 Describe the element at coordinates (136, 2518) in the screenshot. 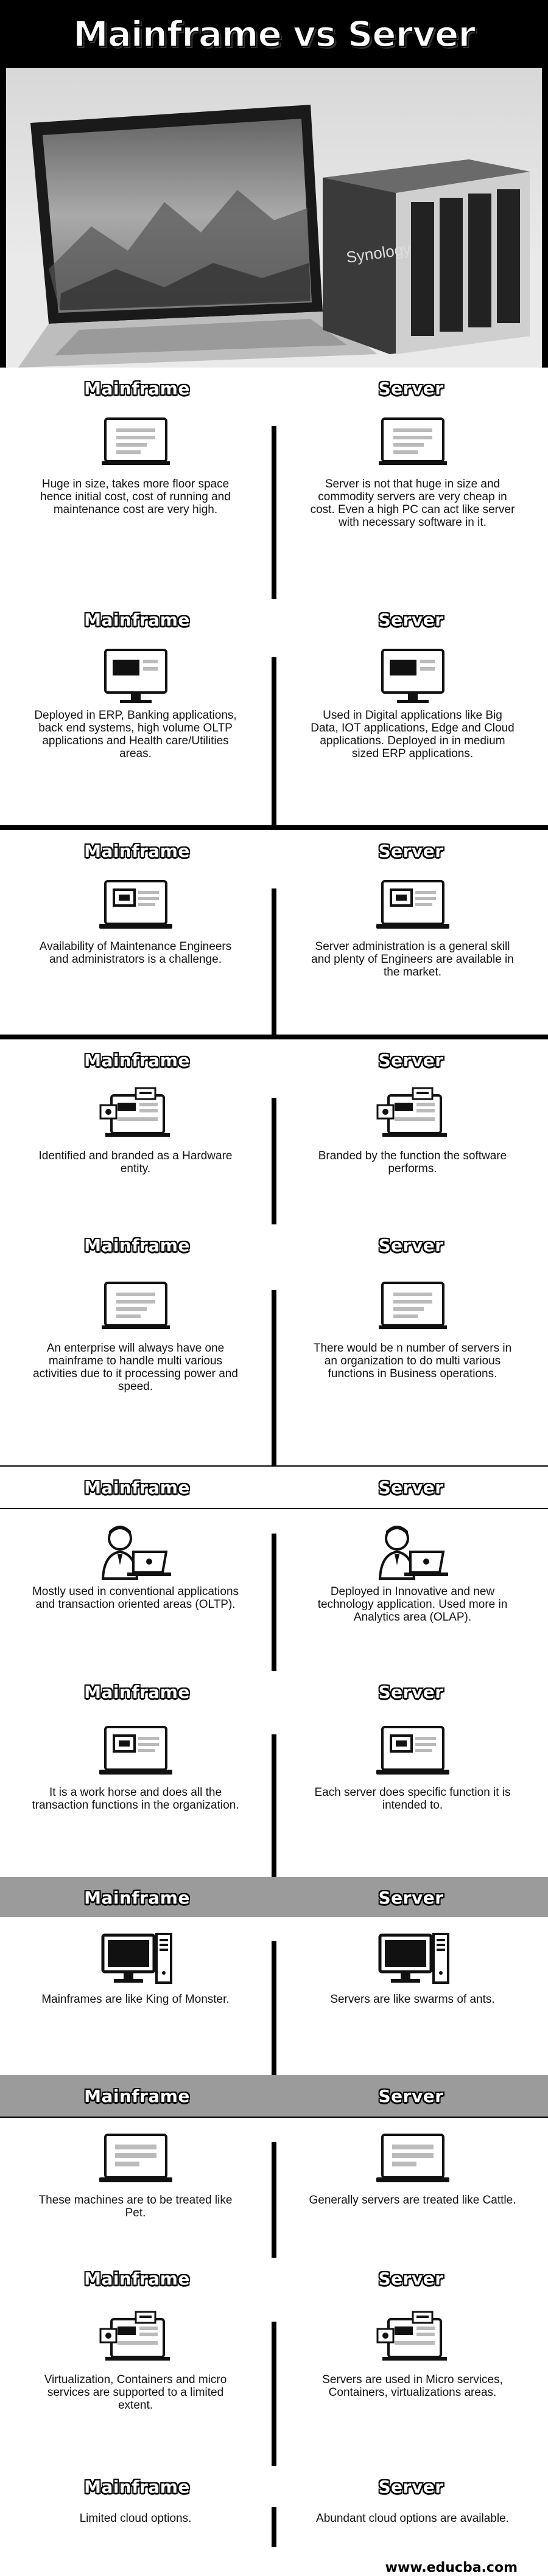

I see `mainframe-description: Limited cloud options.` at that location.